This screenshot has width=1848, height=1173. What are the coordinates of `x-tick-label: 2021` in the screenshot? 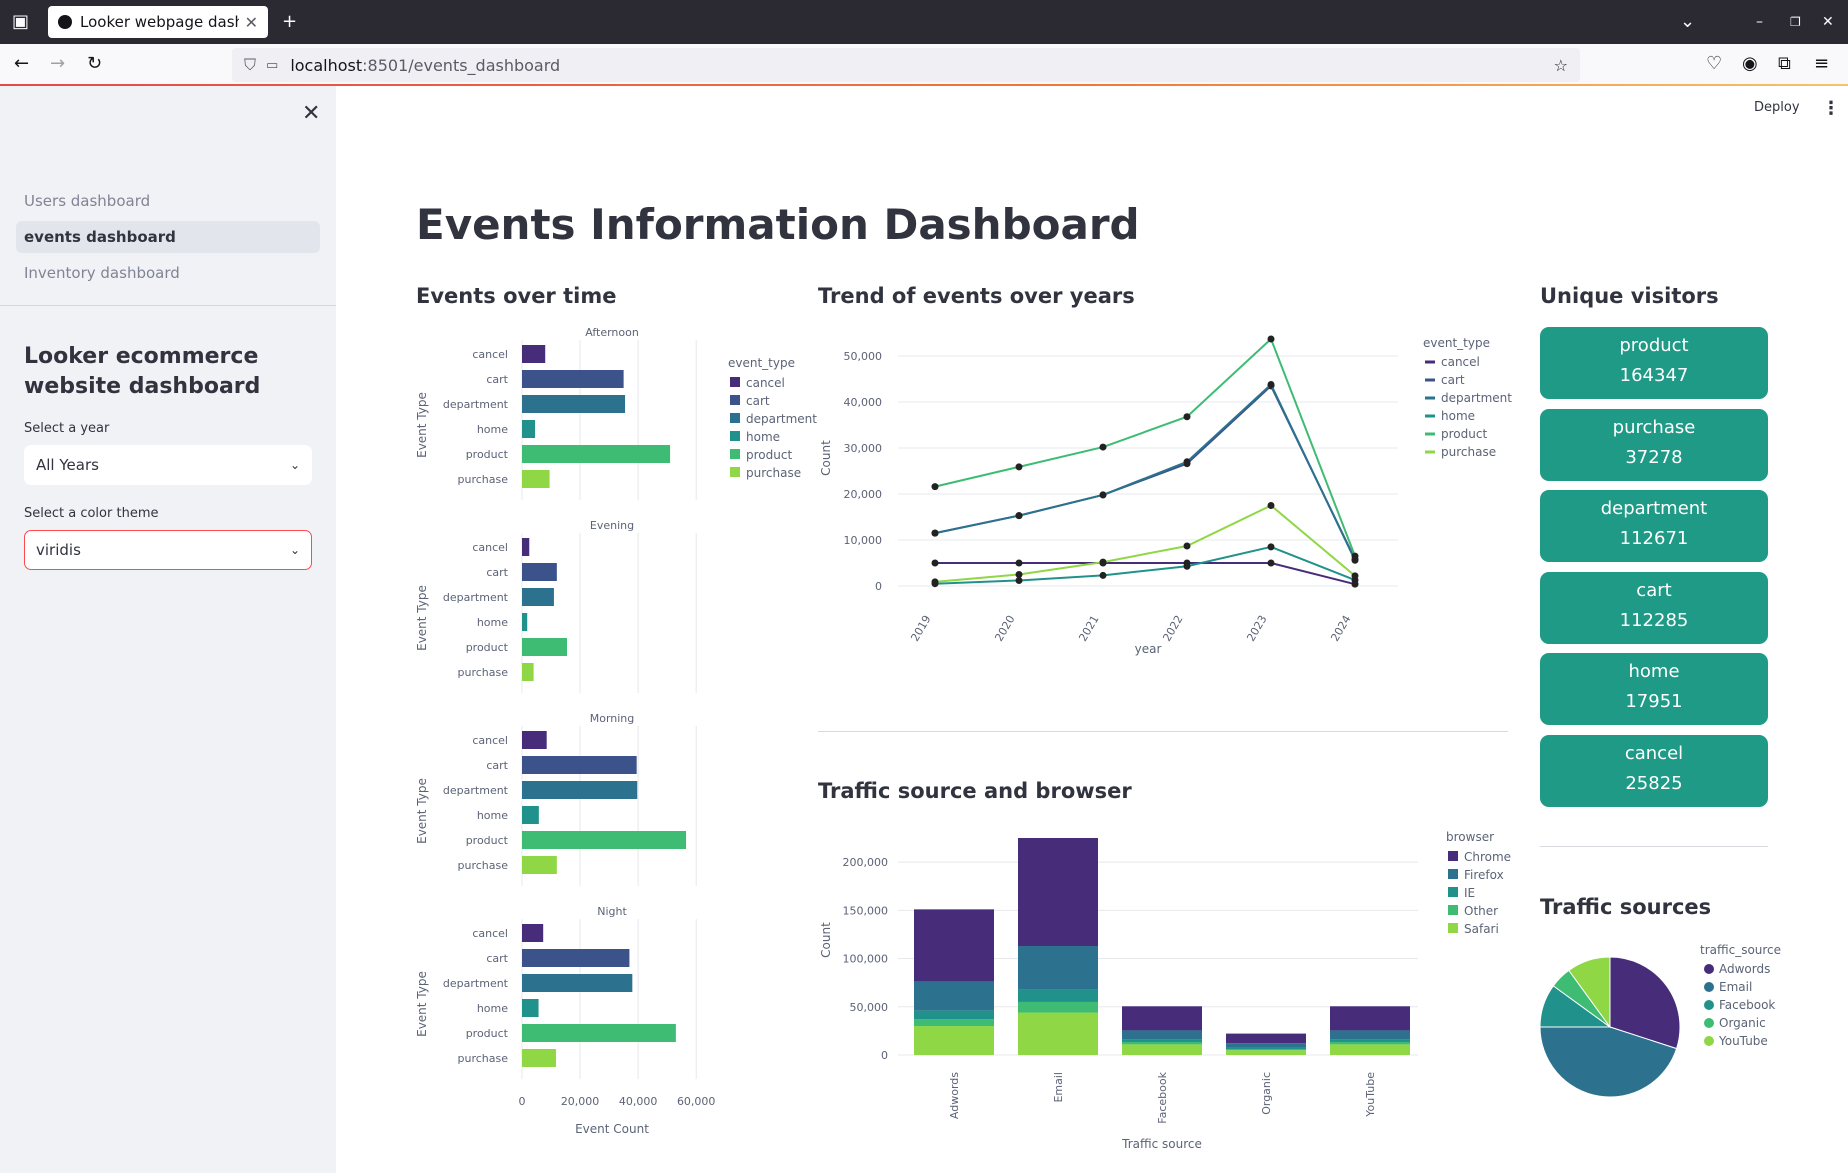 It's located at (1088, 628).